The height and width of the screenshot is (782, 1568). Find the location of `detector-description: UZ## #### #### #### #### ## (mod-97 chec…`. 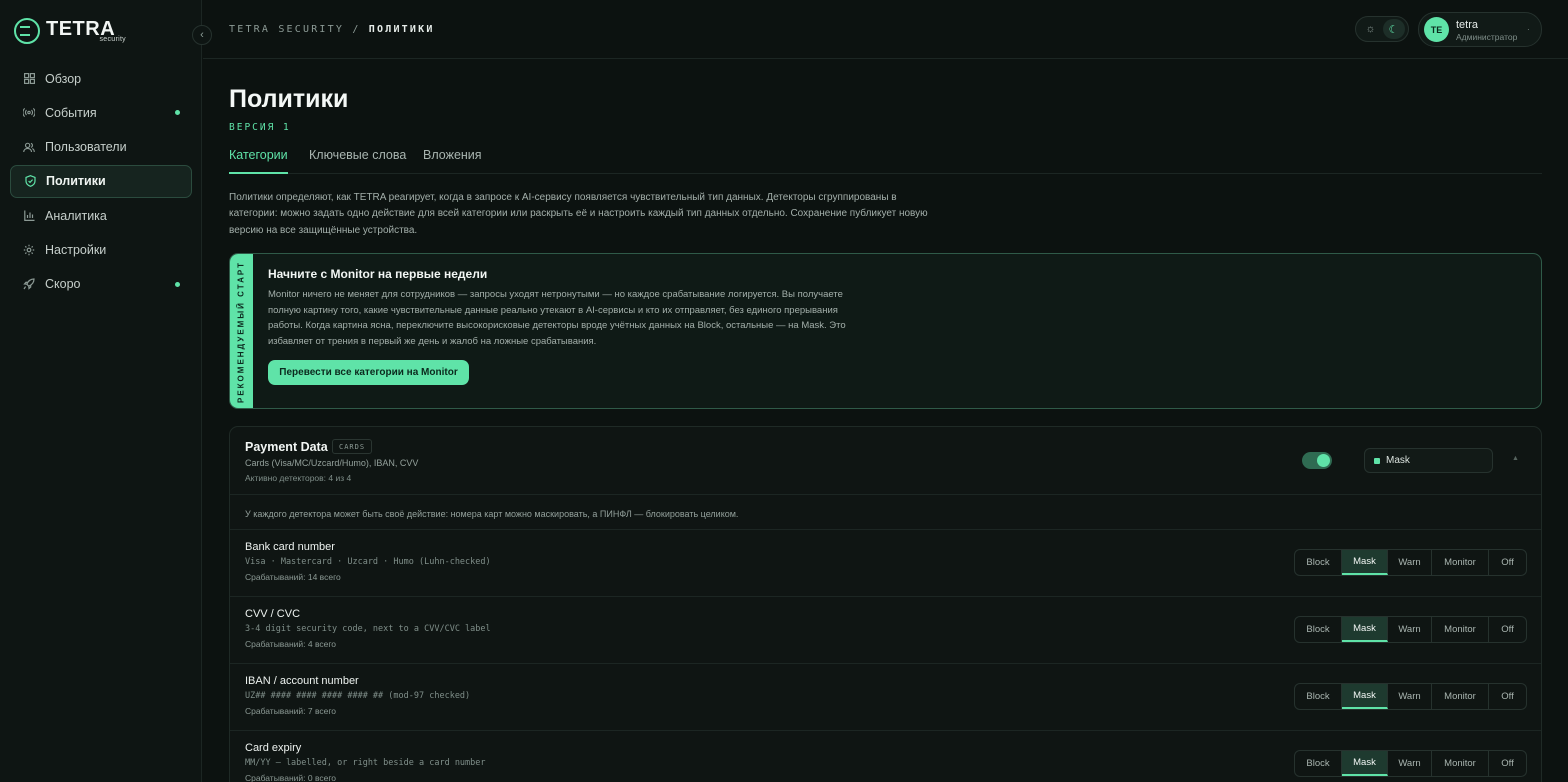

detector-description: UZ## #### #### #### #### ## (mod-97 chec… is located at coordinates (358, 696).